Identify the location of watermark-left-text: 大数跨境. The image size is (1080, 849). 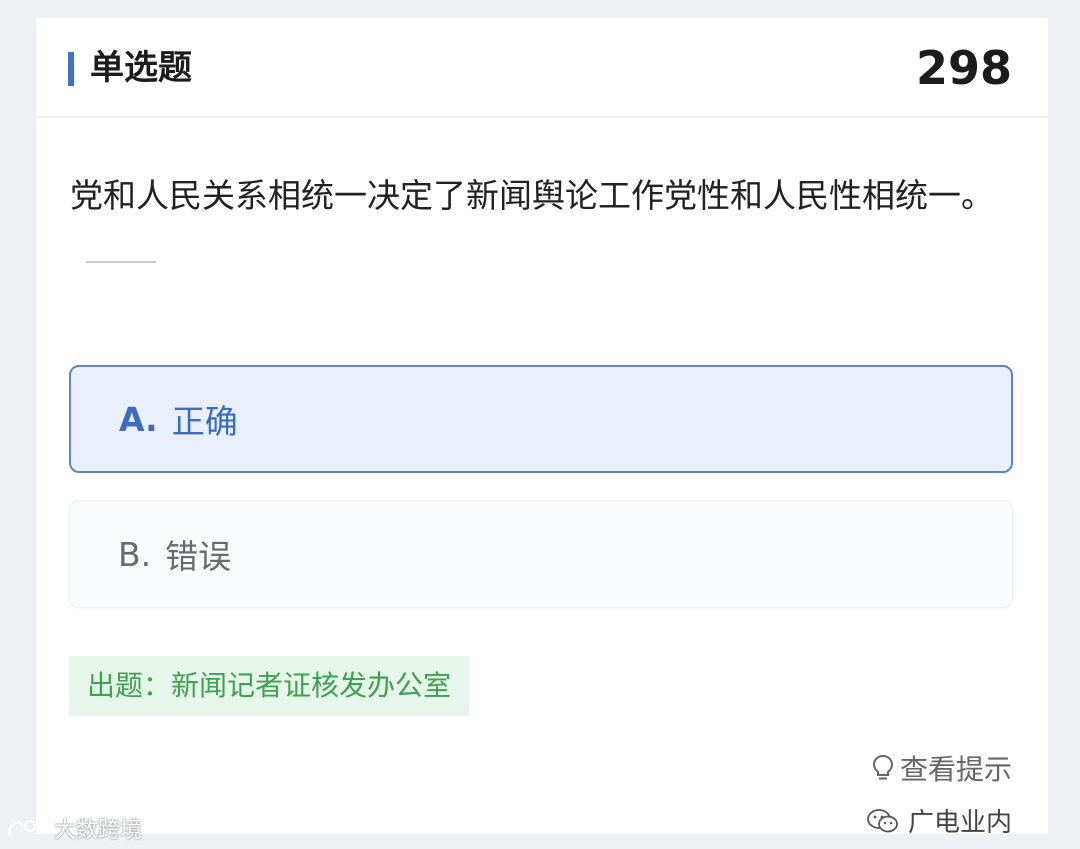
(98, 830).